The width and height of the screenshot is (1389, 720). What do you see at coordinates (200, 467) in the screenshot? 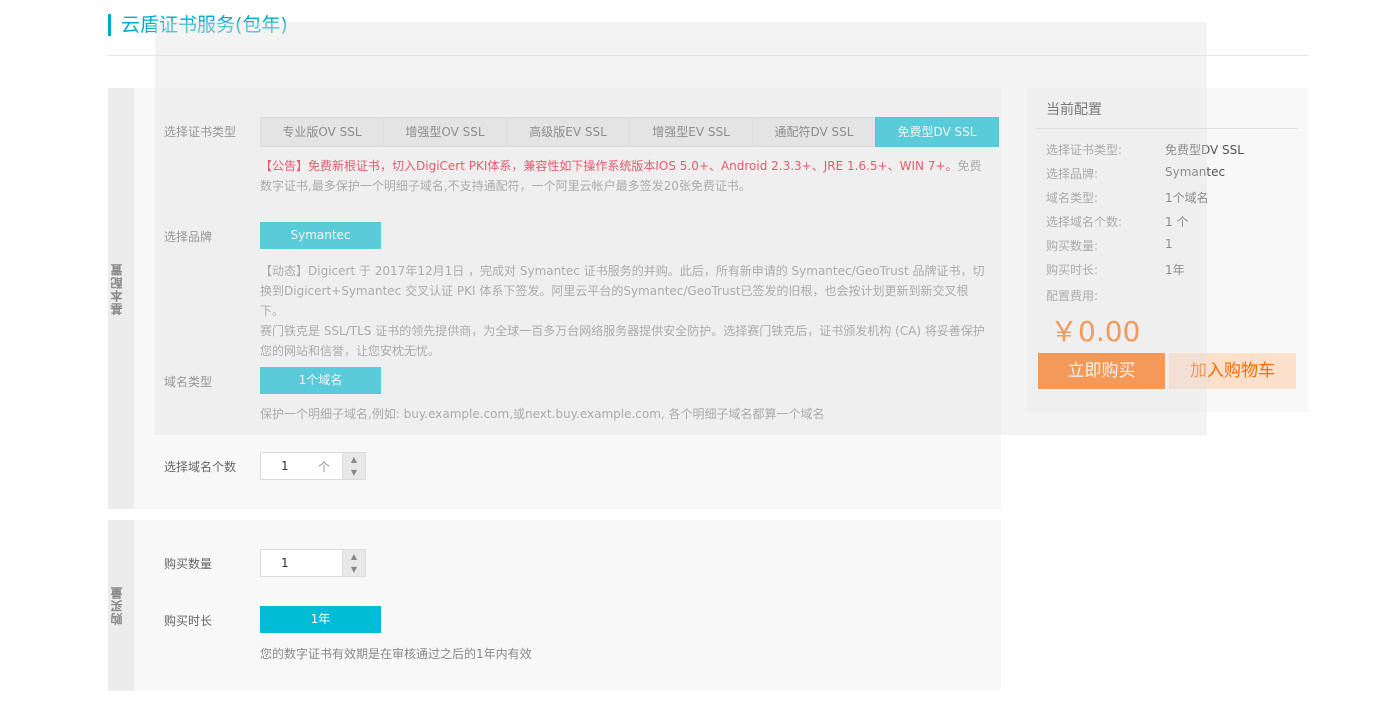
I see `domain-count-label: 选择域名个数` at bounding box center [200, 467].